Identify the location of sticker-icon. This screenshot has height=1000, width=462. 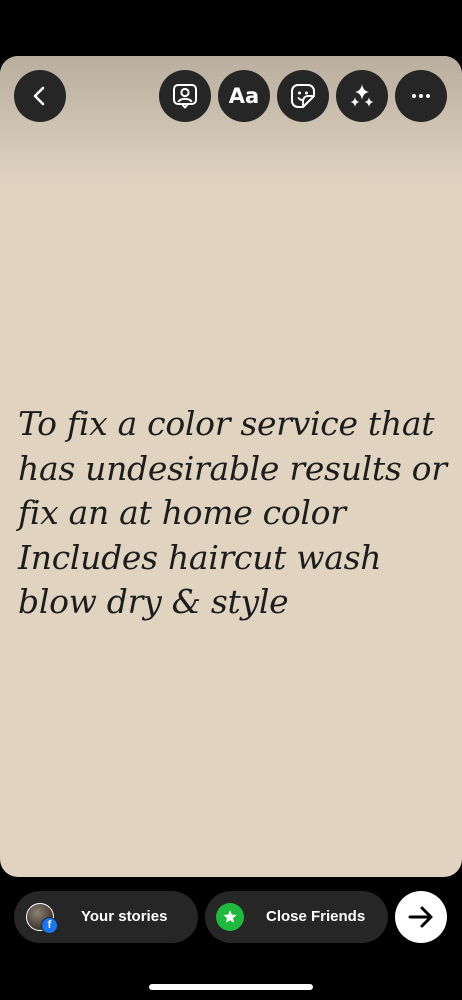
(303, 96).